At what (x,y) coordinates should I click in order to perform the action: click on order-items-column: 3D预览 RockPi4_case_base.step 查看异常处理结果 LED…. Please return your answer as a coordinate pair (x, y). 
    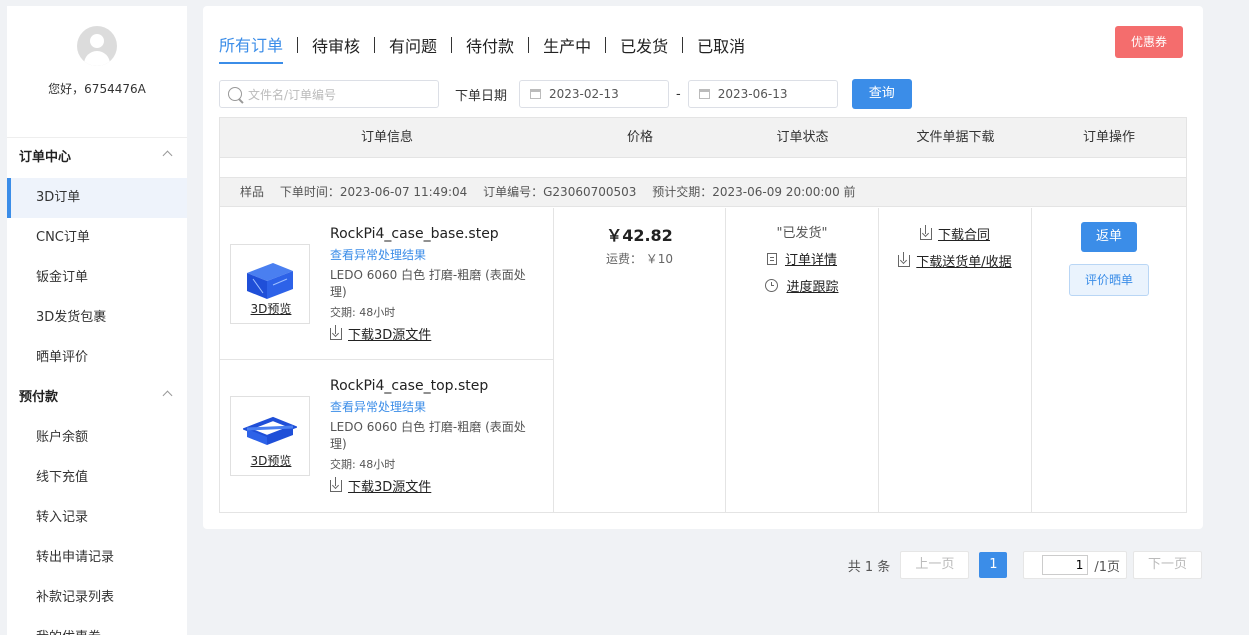
    Looking at the image, I should click on (387, 360).